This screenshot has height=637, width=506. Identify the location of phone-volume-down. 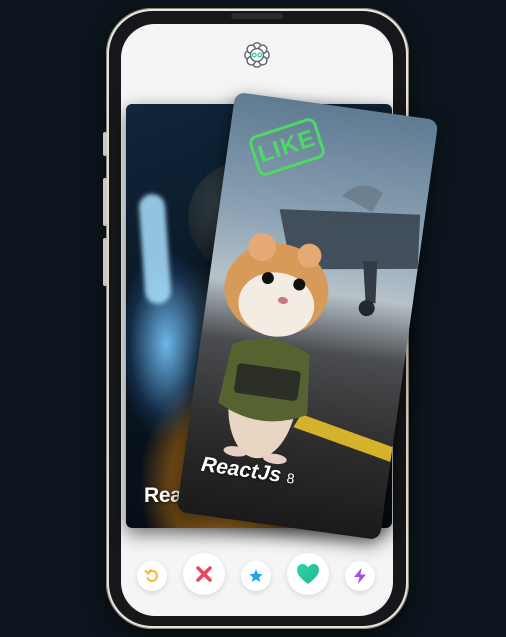
(105, 262).